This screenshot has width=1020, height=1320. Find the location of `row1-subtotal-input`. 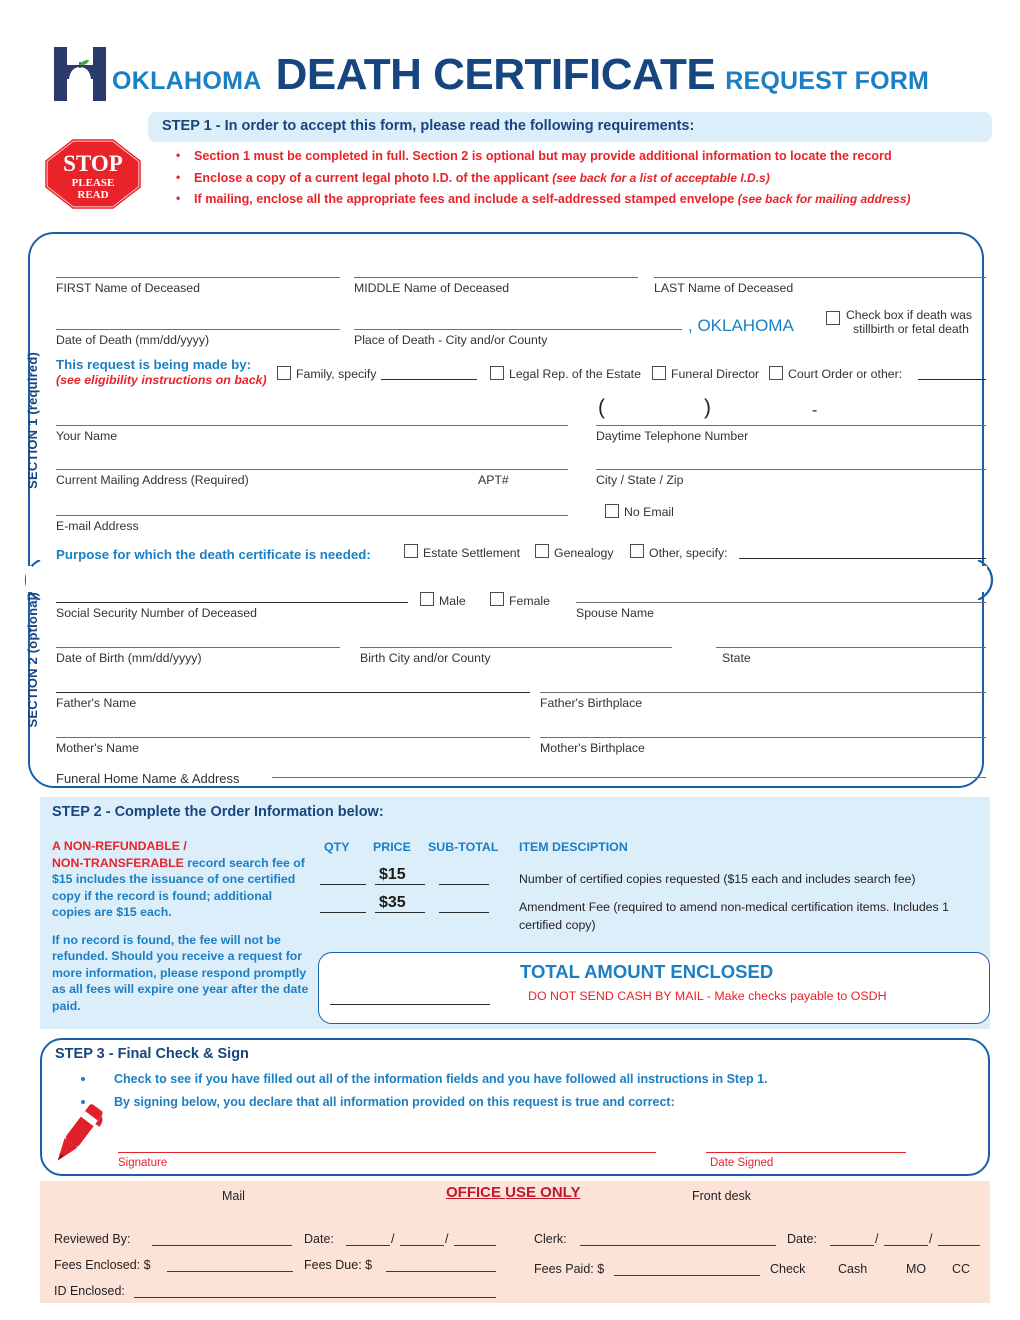

row1-subtotal-input is located at coordinates (464, 884).